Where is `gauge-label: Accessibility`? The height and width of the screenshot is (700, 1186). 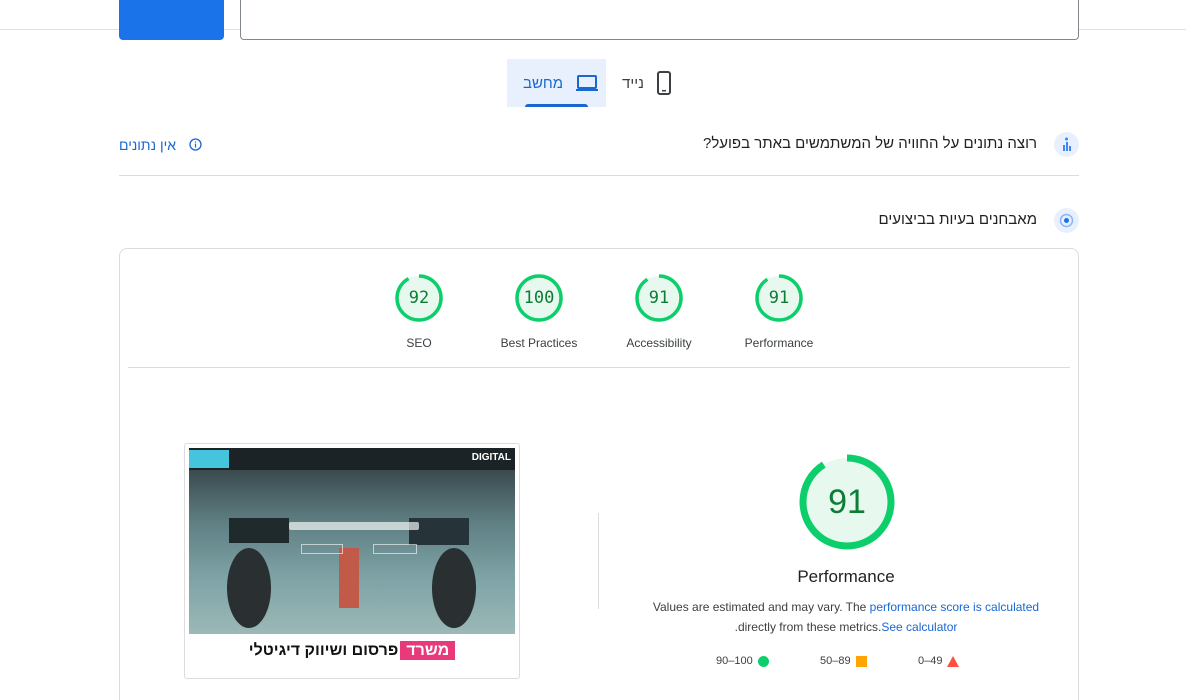
gauge-label: Accessibility is located at coordinates (659, 343).